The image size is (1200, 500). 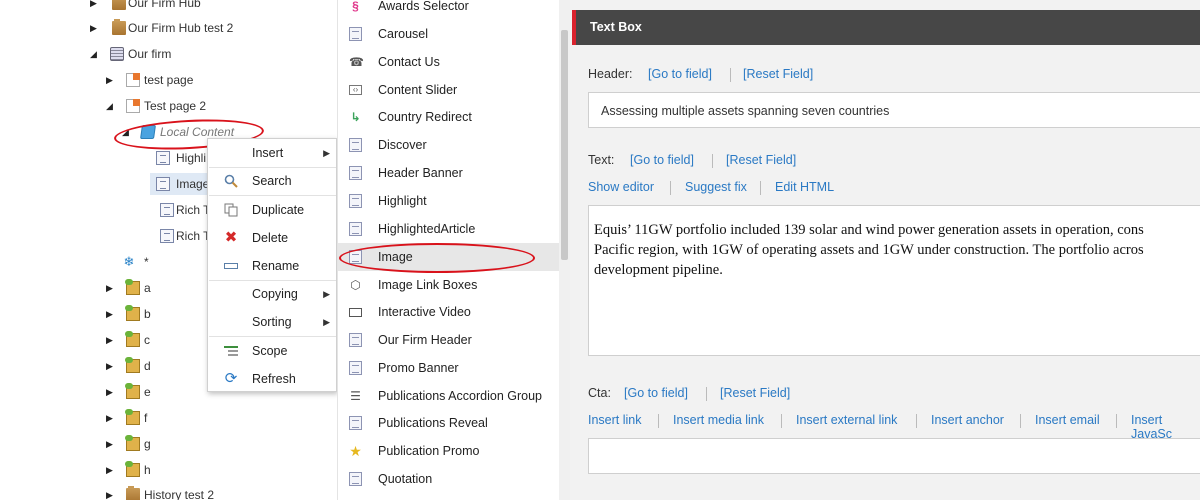 What do you see at coordinates (662, 160) in the screenshot?
I see `text-go-to-field-link: [Go to field]` at bounding box center [662, 160].